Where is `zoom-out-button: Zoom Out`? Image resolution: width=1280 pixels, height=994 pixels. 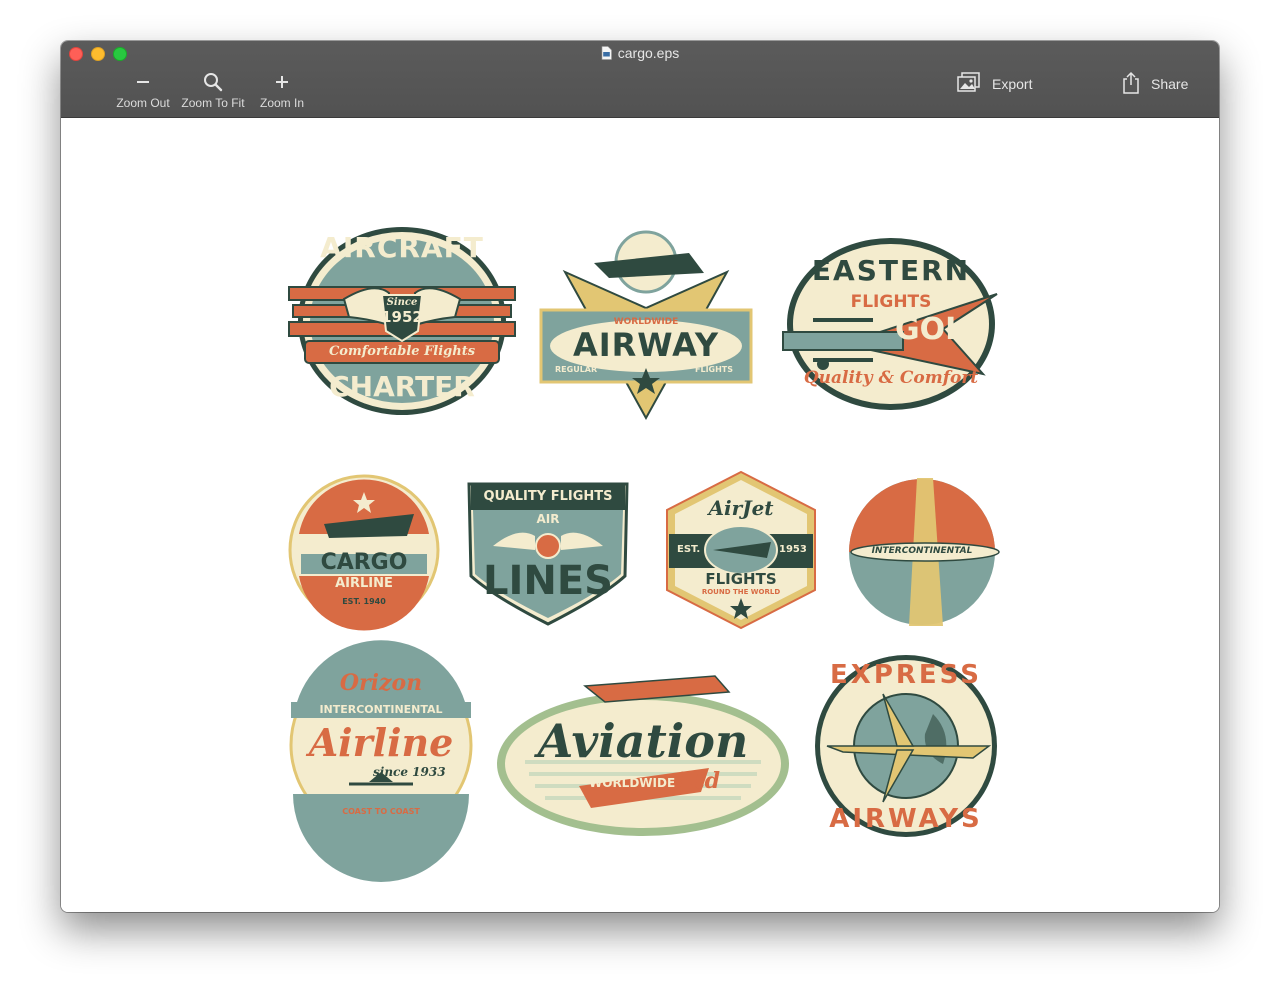 zoom-out-button: Zoom Out is located at coordinates (143, 89).